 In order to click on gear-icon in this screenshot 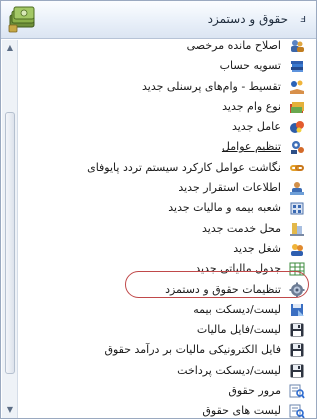, I will do `click(297, 290)`.